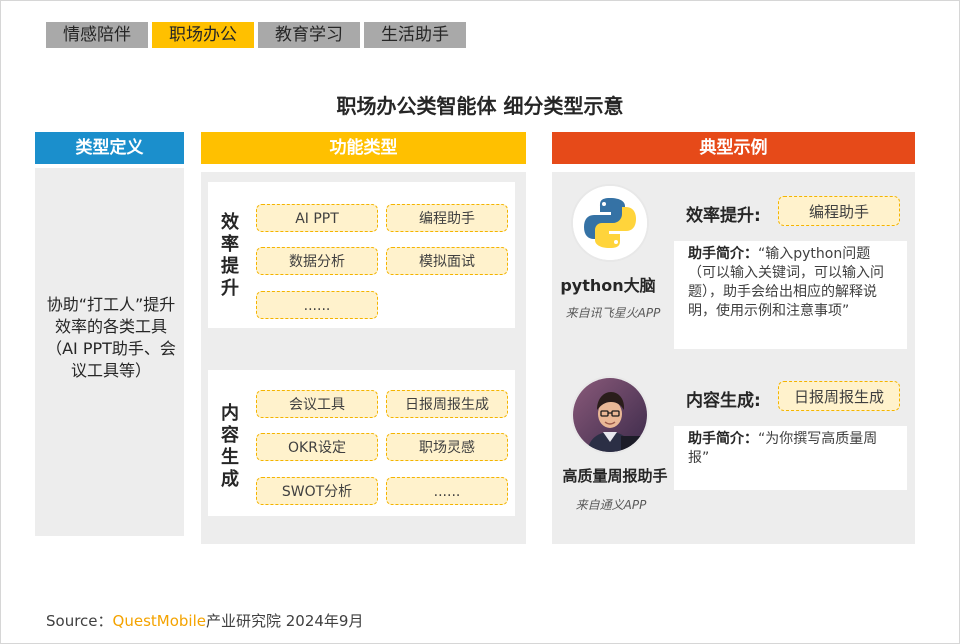 This screenshot has height=644, width=960. What do you see at coordinates (363, 148) in the screenshot?
I see `function-header: 功能类型` at bounding box center [363, 148].